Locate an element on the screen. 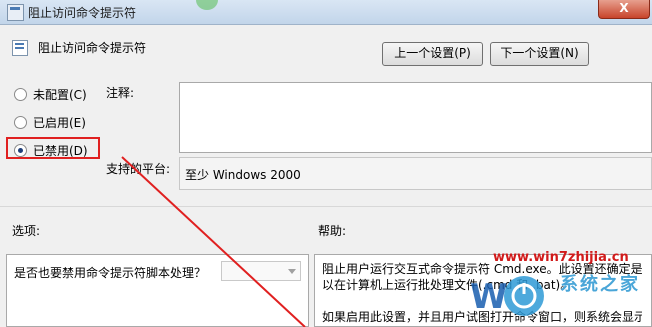 The height and width of the screenshot is (327, 652). watermark-url: www.win7zhijia.cn is located at coordinates (561, 257).